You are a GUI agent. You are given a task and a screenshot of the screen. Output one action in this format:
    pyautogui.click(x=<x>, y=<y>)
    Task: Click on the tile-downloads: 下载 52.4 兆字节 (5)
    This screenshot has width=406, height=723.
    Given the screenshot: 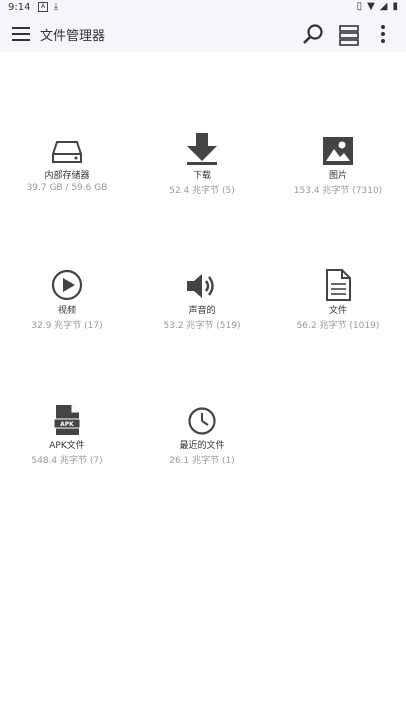 What is the action you would take?
    pyautogui.click(x=202, y=163)
    